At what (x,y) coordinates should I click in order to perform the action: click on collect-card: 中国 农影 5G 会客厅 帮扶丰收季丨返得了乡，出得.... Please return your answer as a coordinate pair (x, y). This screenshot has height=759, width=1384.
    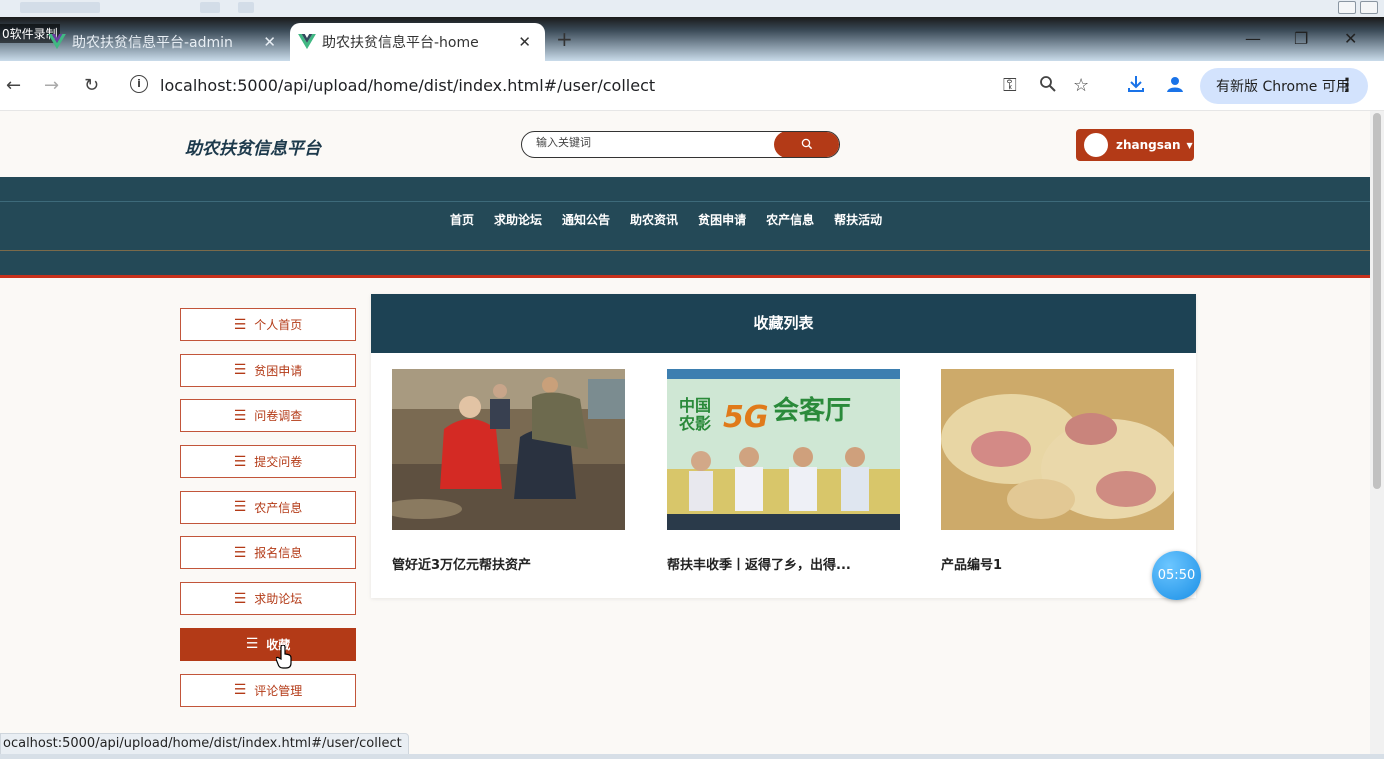
    Looking at the image, I should click on (783, 471).